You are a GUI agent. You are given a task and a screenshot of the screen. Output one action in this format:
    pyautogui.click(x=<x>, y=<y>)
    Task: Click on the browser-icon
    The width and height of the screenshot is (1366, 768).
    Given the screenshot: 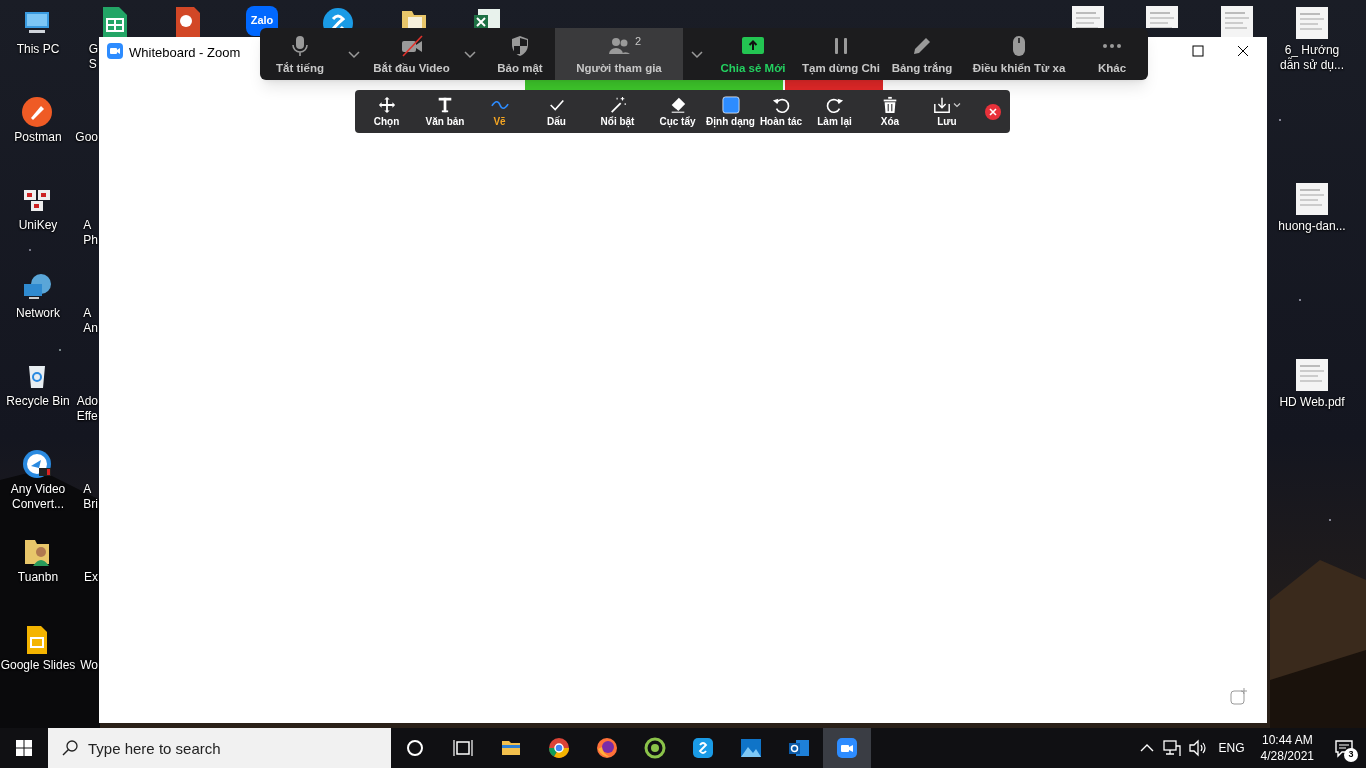 What is the action you would take?
    pyautogui.click(x=559, y=748)
    